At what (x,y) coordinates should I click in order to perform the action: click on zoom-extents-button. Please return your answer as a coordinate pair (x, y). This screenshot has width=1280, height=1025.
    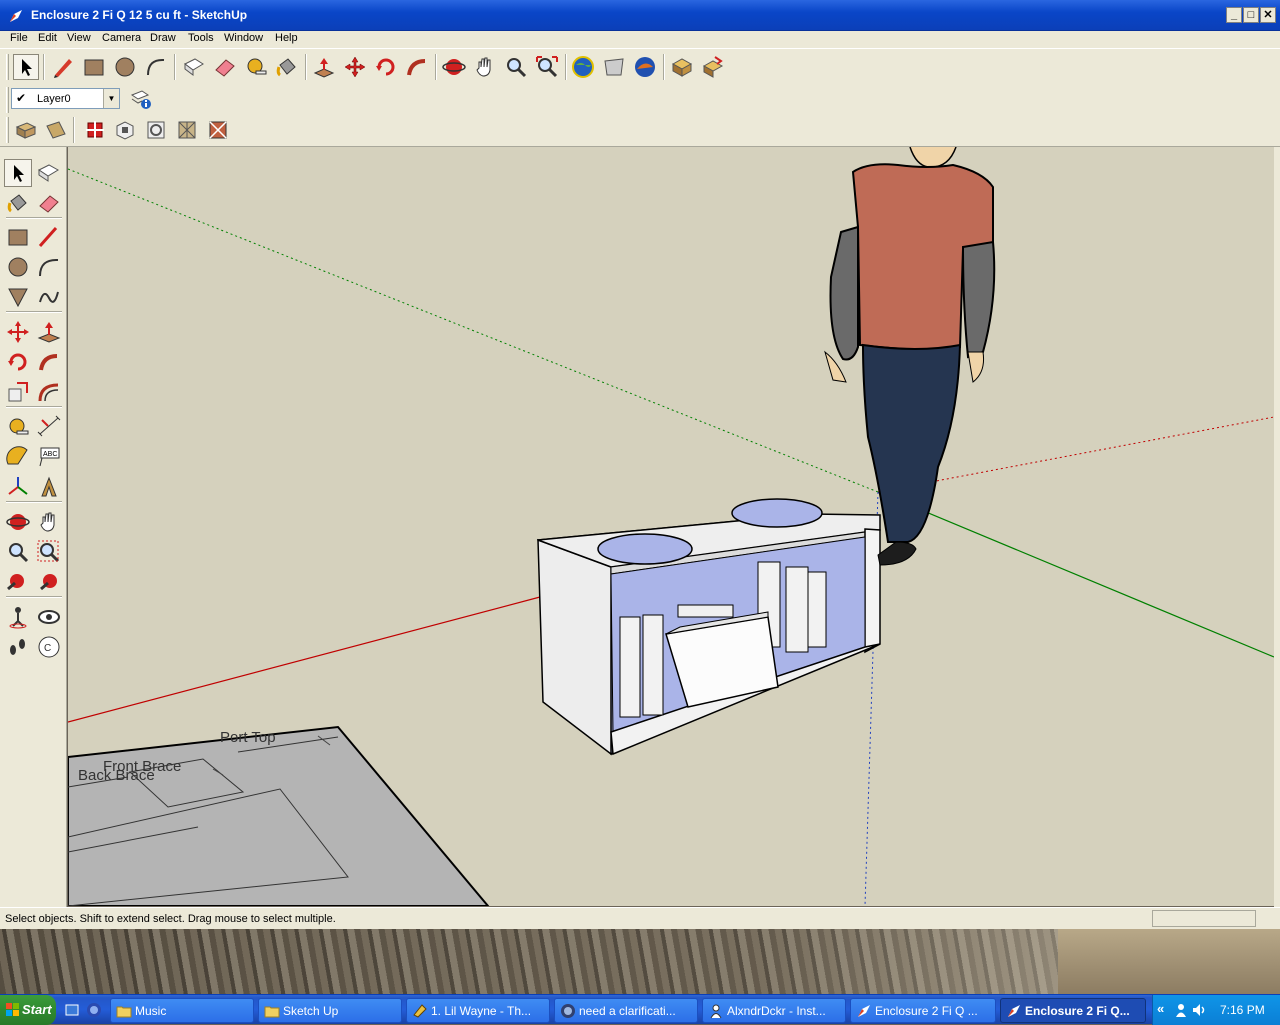
    Looking at the image, I should click on (547, 67).